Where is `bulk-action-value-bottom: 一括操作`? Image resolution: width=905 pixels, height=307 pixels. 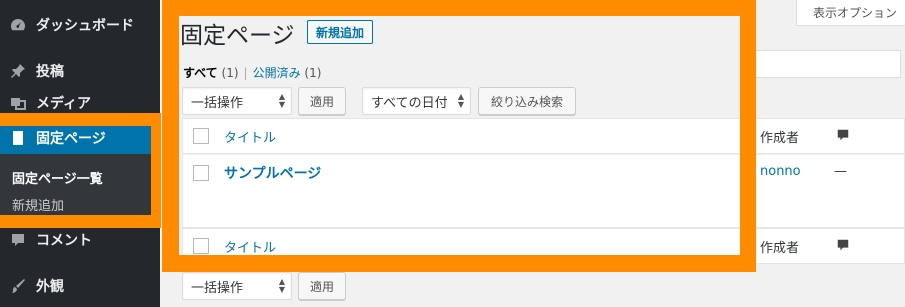
bulk-action-value-bottom: 一括操作 is located at coordinates (217, 288).